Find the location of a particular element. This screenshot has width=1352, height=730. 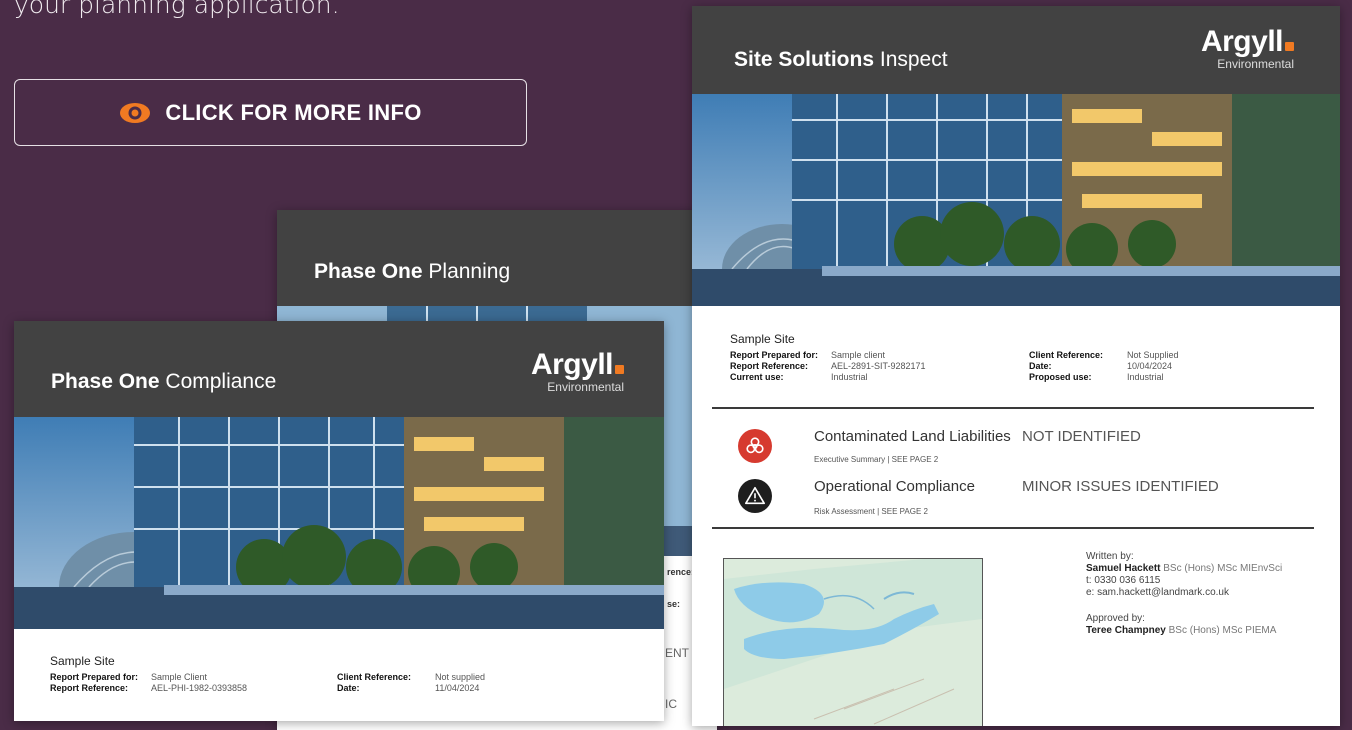

risk-status: NOT IDENTIFIED is located at coordinates (1081, 436).